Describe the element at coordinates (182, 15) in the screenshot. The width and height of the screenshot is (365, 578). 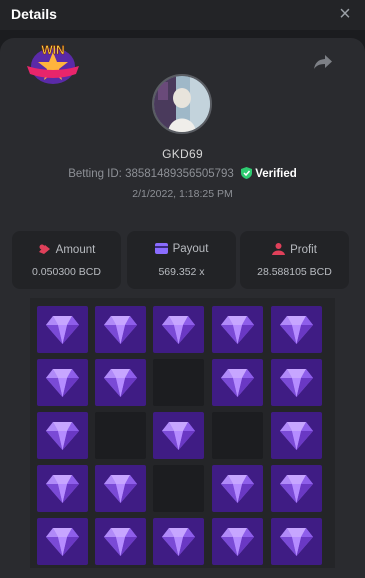
I see `details-header: Details ×` at that location.